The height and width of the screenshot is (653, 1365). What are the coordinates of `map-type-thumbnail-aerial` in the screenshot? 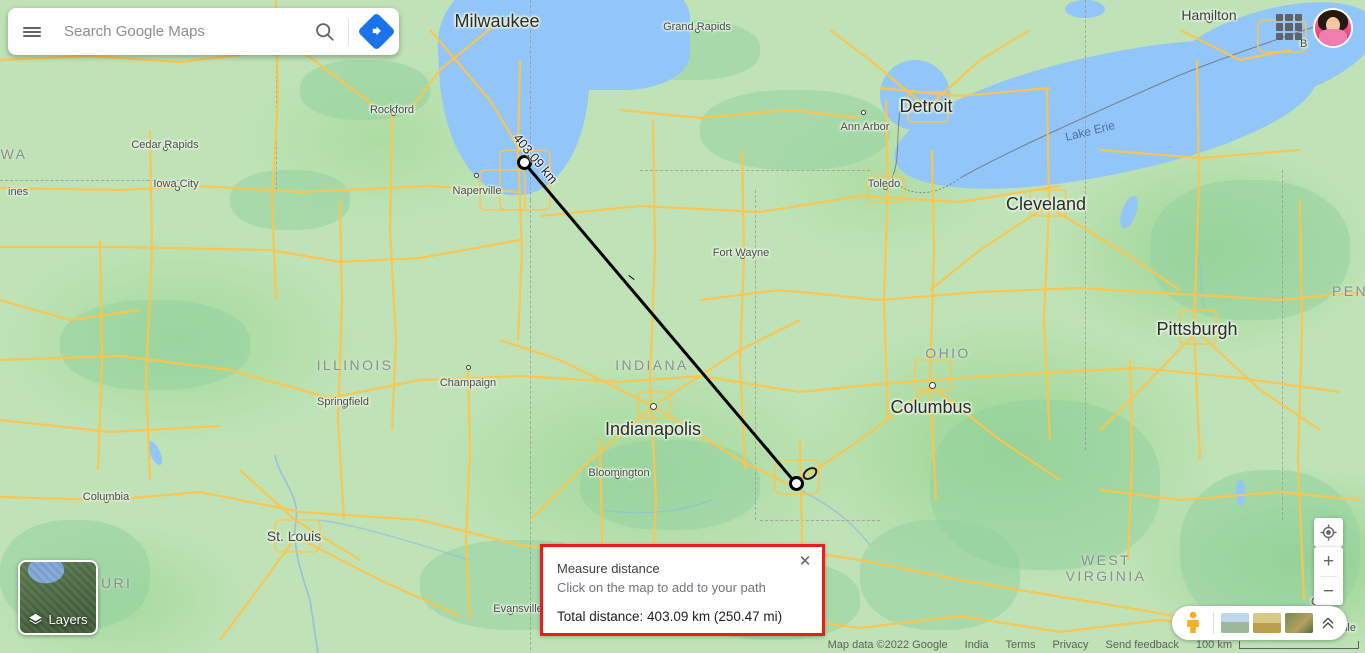 It's located at (1299, 623).